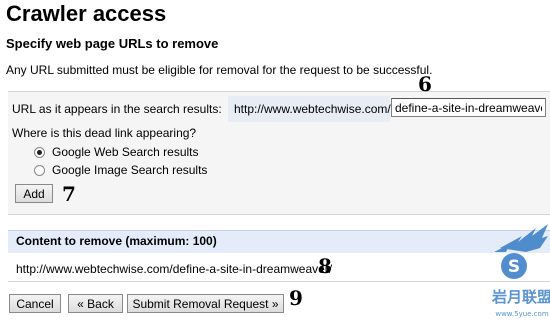 This screenshot has width=550, height=321. What do you see at coordinates (35, 303) in the screenshot?
I see `cancel-button: Cancel` at bounding box center [35, 303].